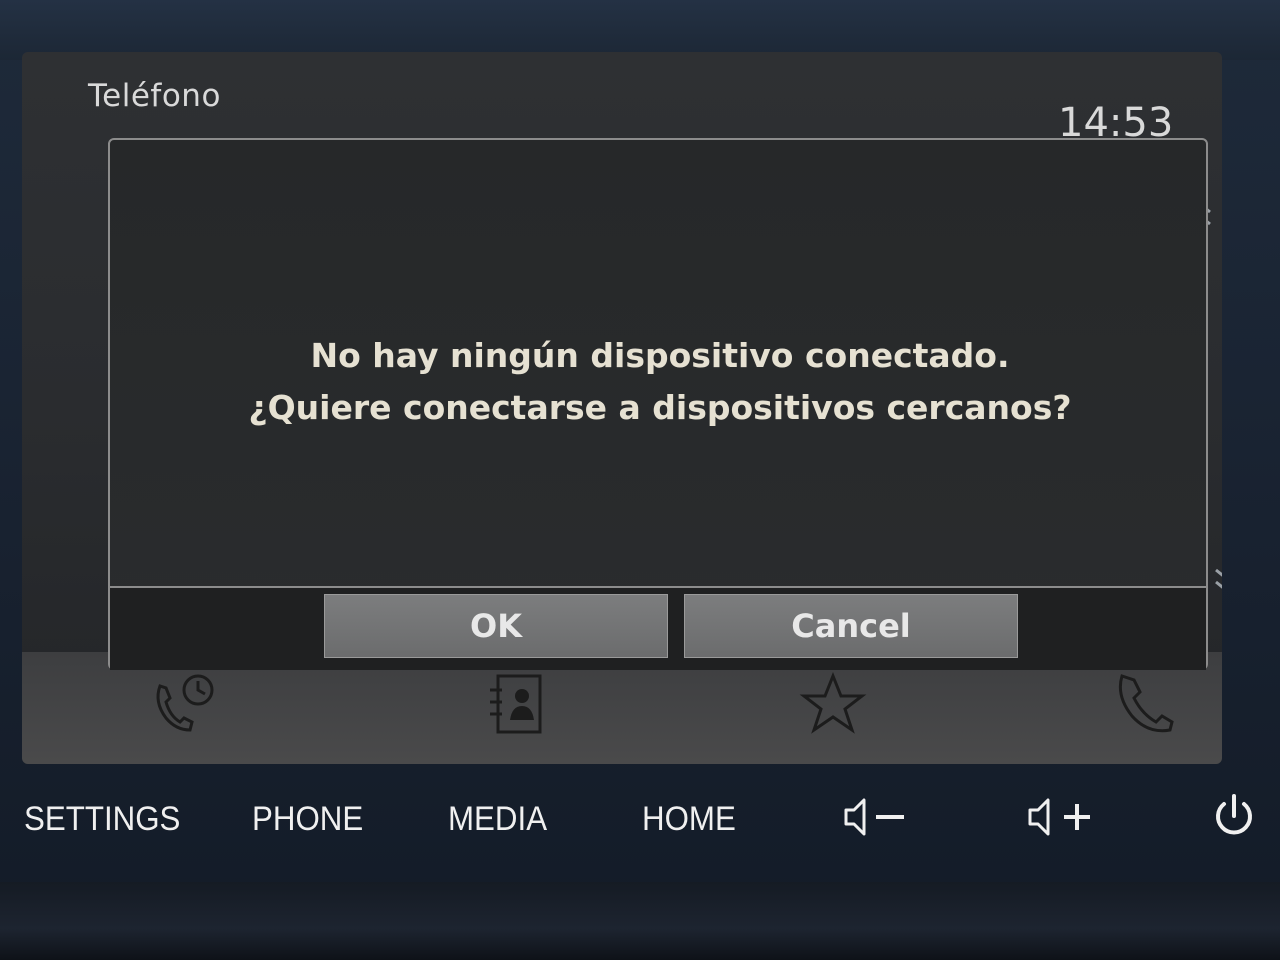 The height and width of the screenshot is (960, 1280). I want to click on phone-button: PHONE, so click(307, 819).